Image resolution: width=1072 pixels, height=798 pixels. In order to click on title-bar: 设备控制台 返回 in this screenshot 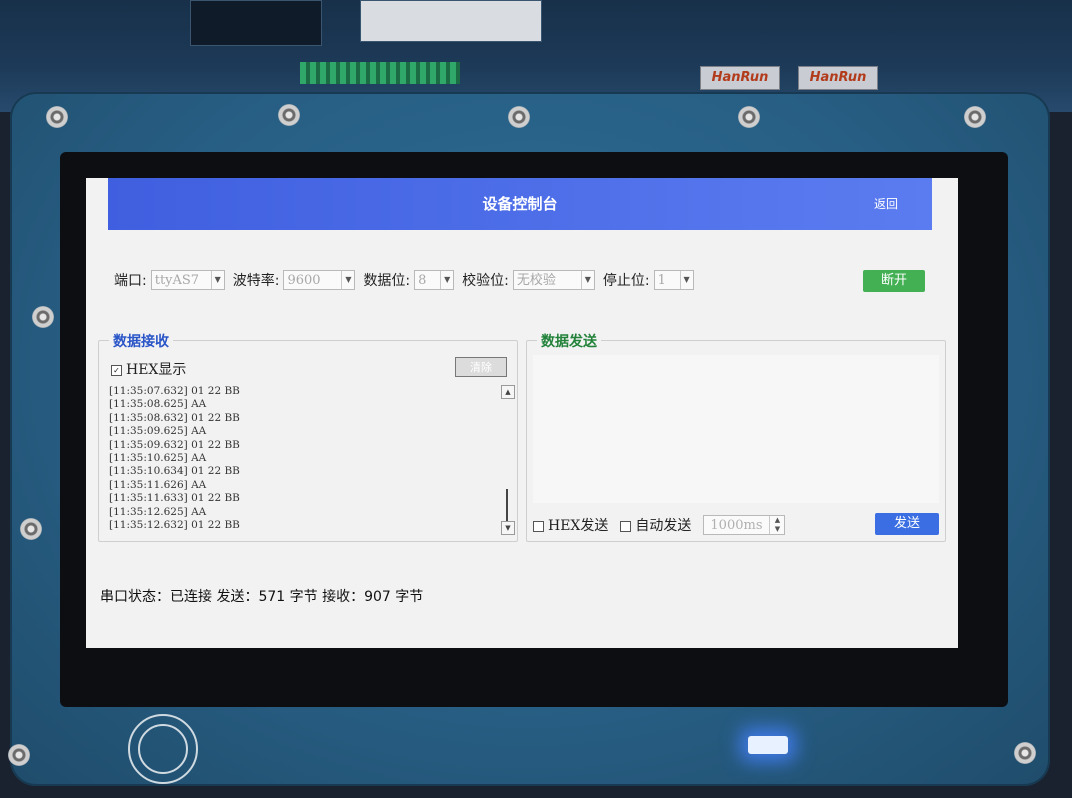, I will do `click(520, 204)`.